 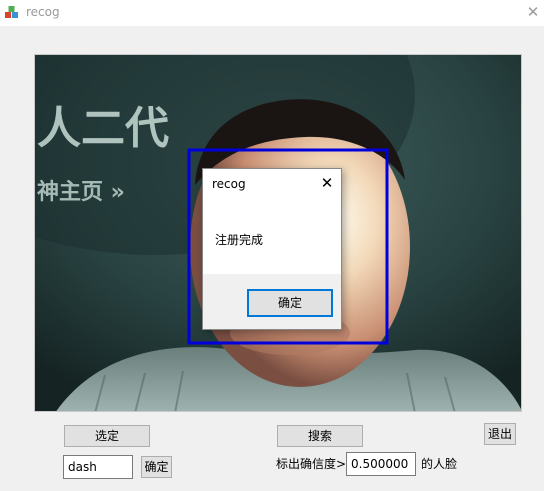 I want to click on threshold-input: 0.500000, so click(x=381, y=464).